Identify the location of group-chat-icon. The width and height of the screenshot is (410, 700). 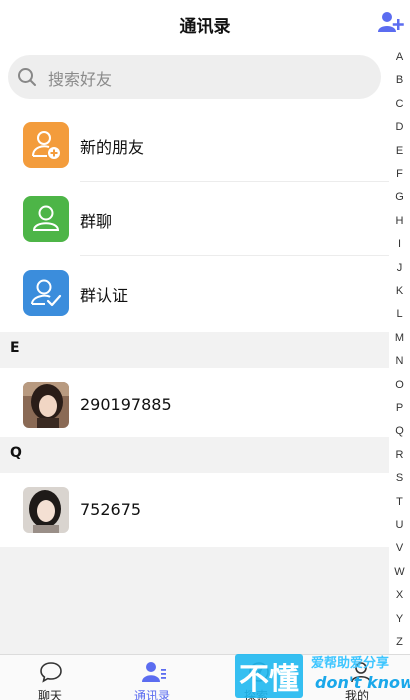
(46, 219).